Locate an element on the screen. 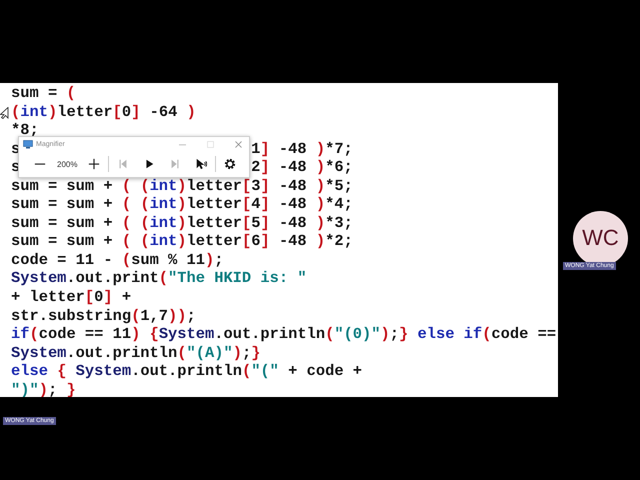  code-line: + letter[0] + is located at coordinates (71, 297).